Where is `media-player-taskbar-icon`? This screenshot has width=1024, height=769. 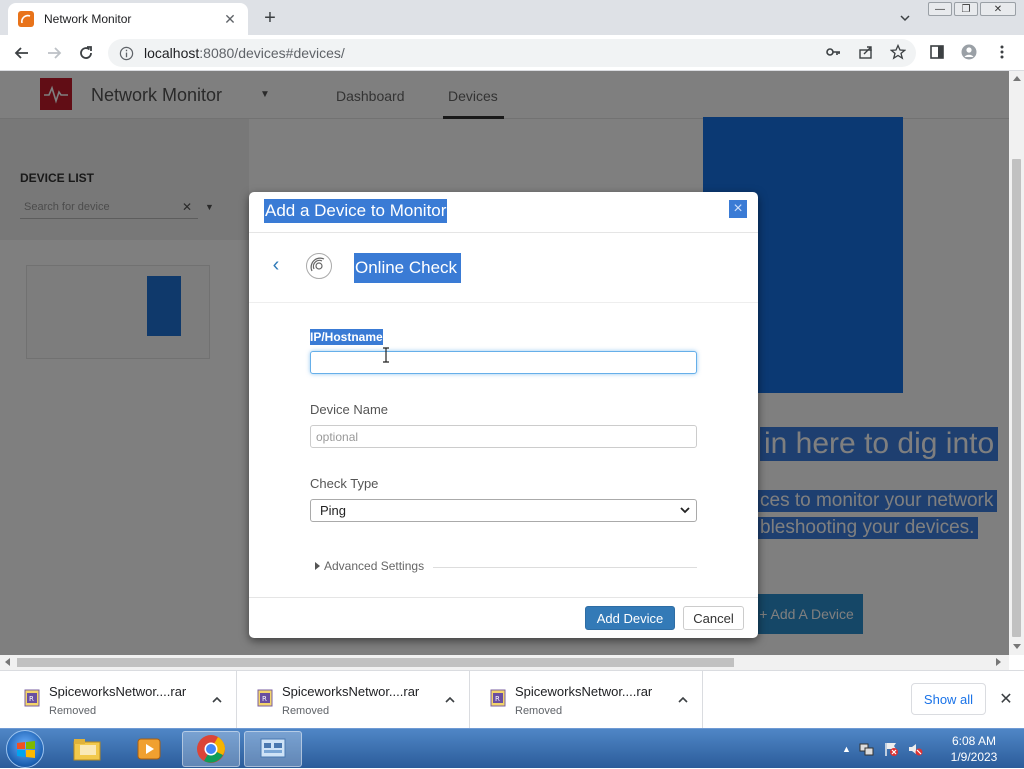 media-player-taskbar-icon is located at coordinates (149, 749).